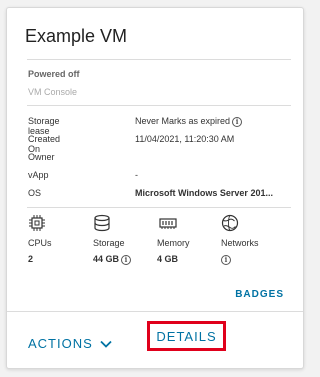 This screenshot has width=320, height=377. Describe the element at coordinates (44, 126) in the screenshot. I see `prop-key: Storage lease` at that location.